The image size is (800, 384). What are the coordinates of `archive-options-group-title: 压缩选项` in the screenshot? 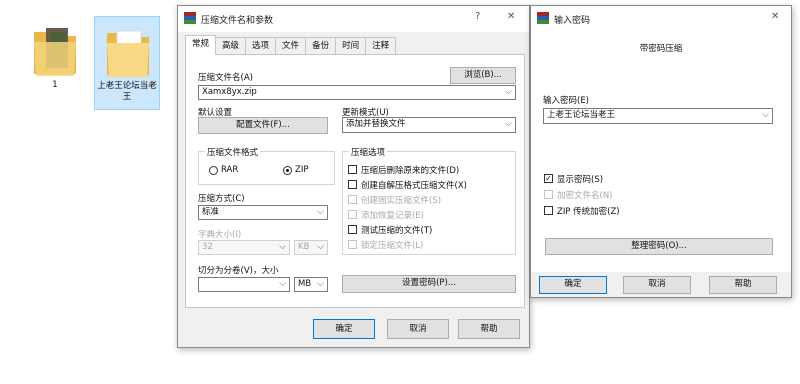 It's located at (368, 152).